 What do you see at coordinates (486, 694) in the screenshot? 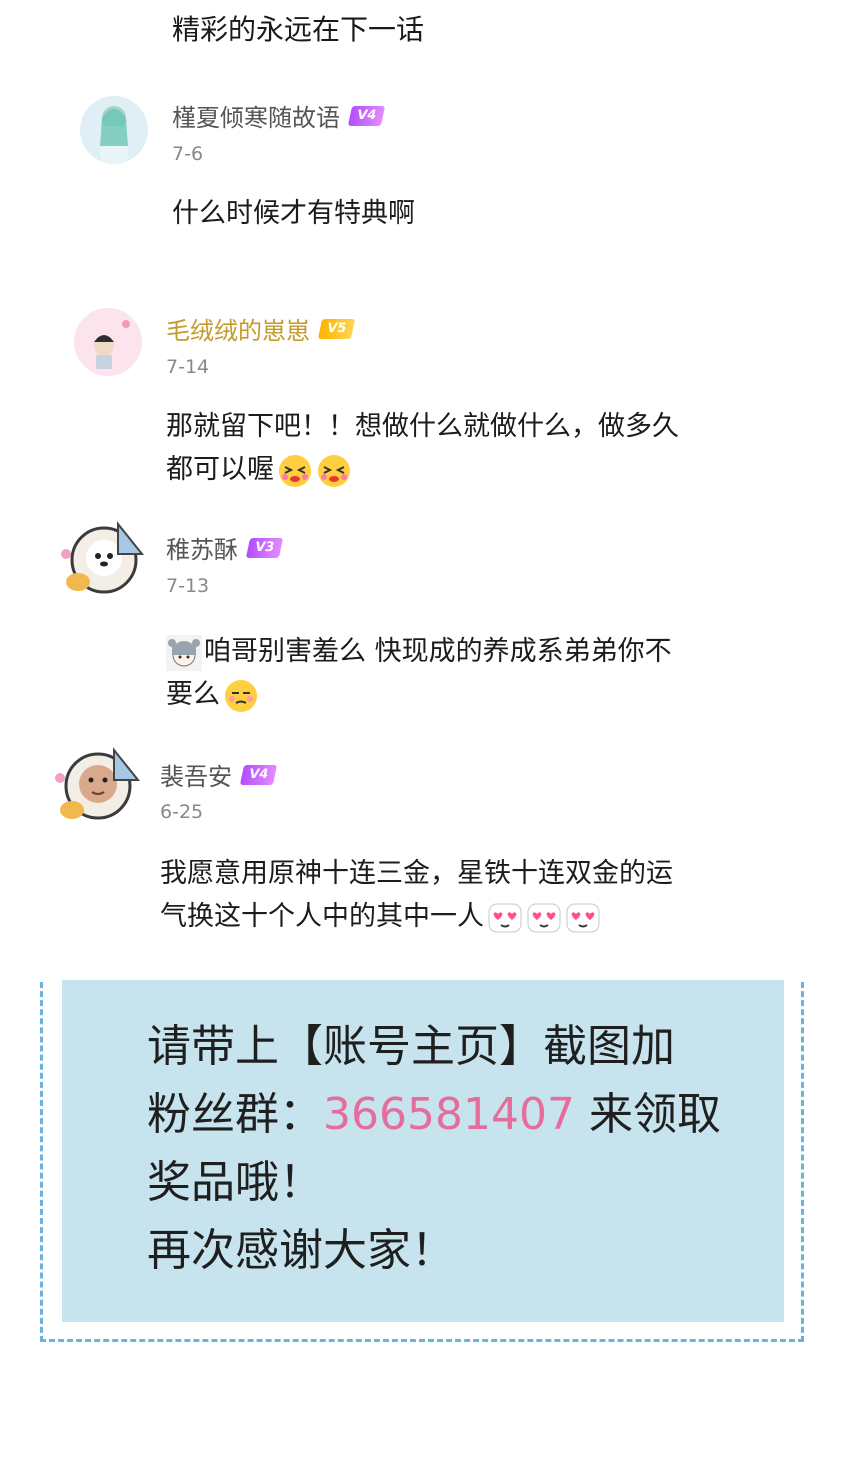
I see `comment-line: 要么` at bounding box center [486, 694].